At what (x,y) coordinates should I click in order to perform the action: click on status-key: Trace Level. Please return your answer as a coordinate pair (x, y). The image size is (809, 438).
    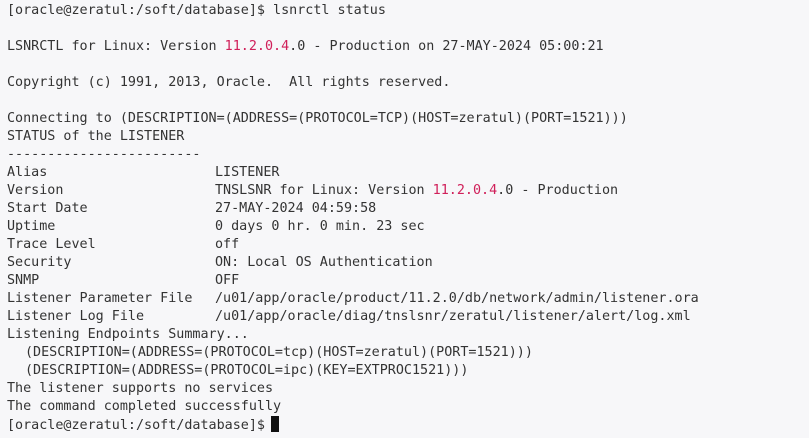
    Looking at the image, I should click on (51, 244).